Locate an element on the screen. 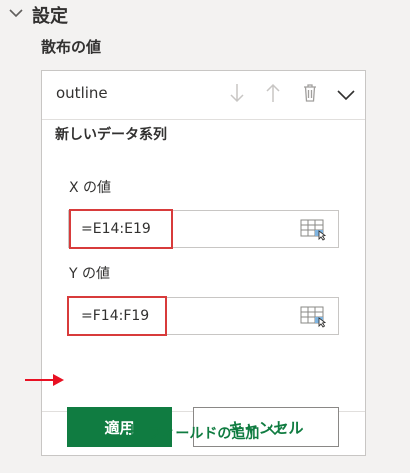  series-row: outline is located at coordinates (203, 95).